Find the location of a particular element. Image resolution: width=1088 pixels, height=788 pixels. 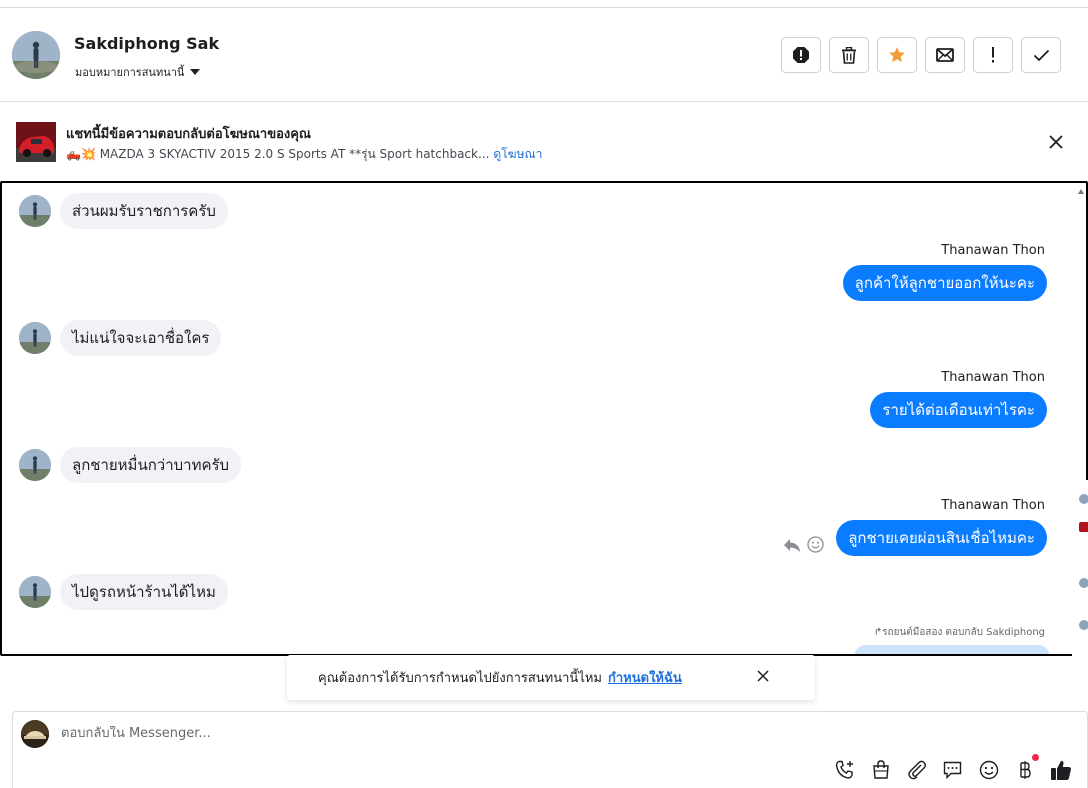

mark-spam-button is located at coordinates (801, 55).